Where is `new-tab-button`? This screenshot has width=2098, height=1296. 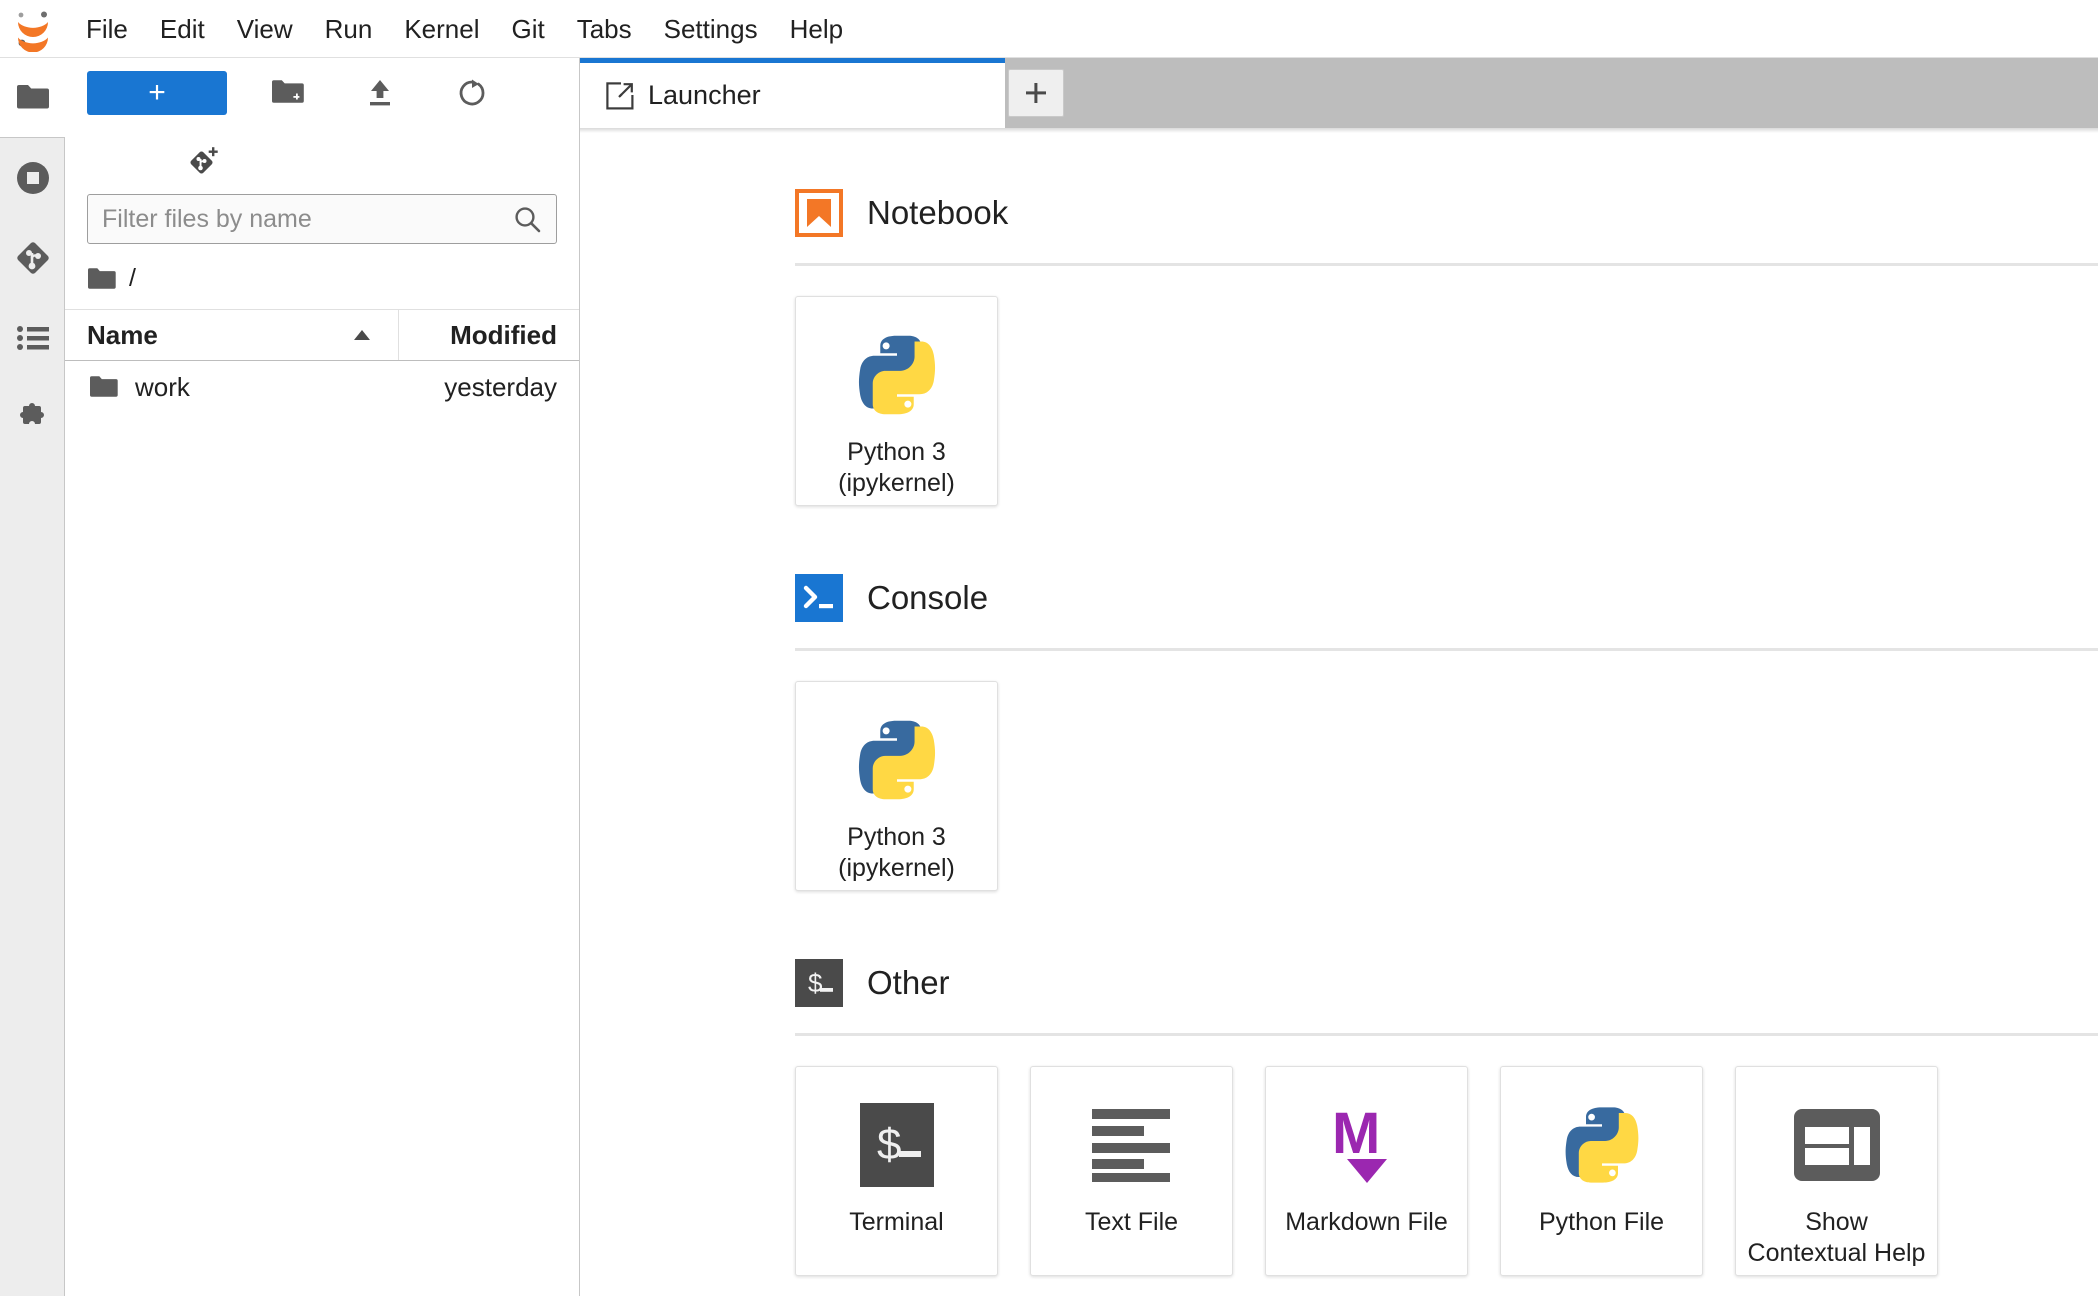
new-tab-button is located at coordinates (1036, 93).